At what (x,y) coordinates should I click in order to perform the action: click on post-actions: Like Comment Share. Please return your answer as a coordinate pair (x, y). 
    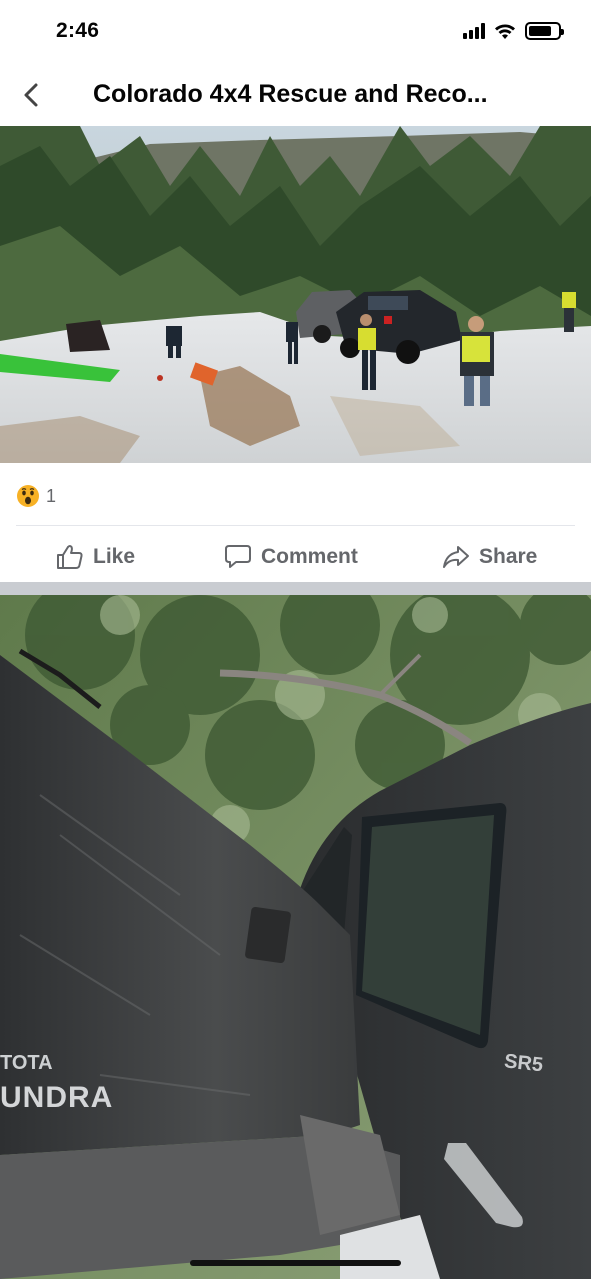
    Looking at the image, I should click on (295, 556).